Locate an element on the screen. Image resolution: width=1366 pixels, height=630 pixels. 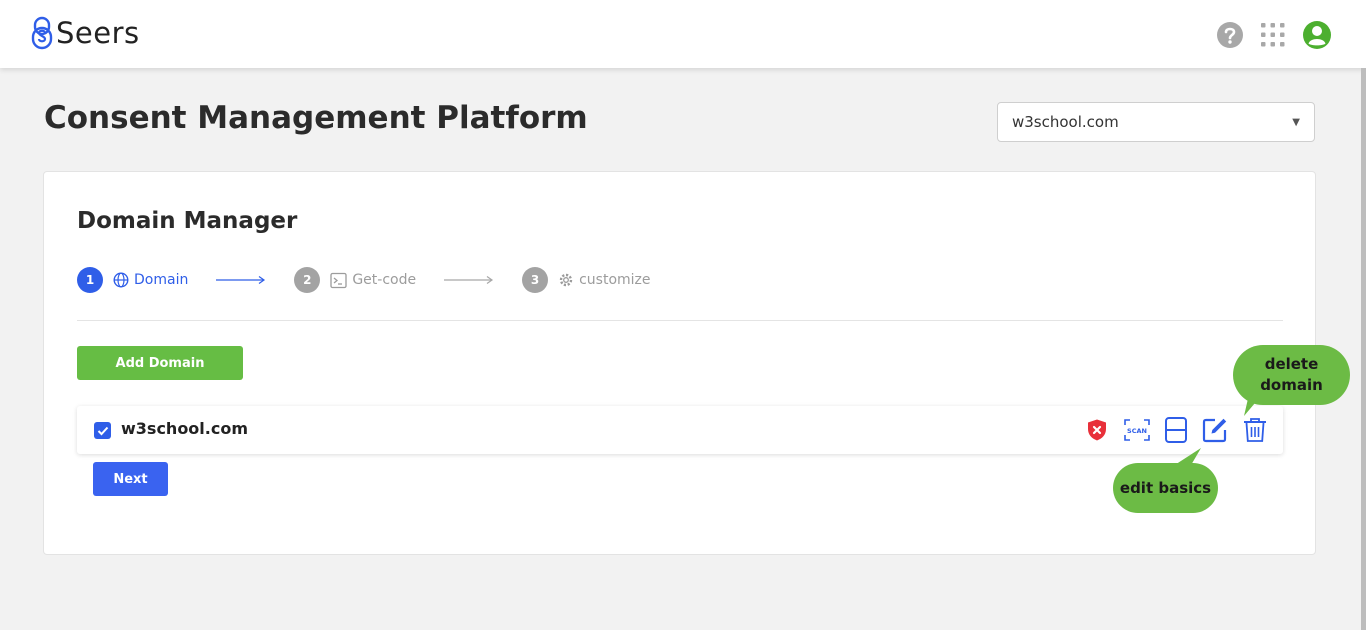
checkmark-icon is located at coordinates (102, 430).